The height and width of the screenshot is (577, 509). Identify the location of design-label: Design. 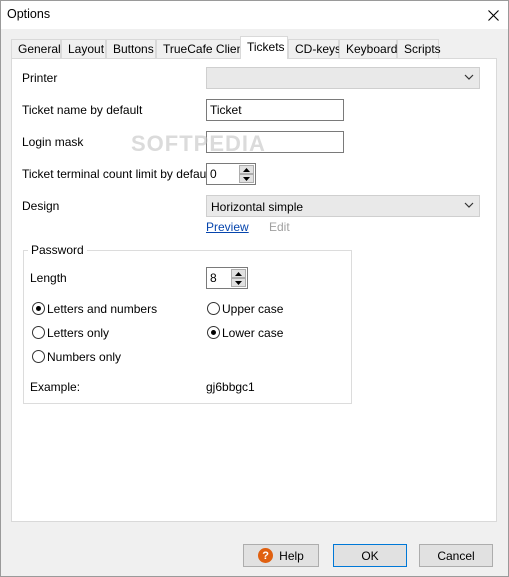
(41, 206).